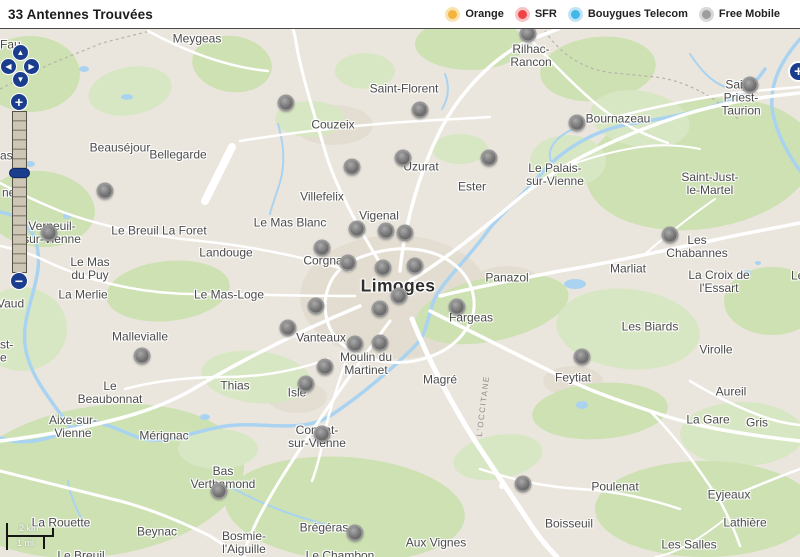 This screenshot has width=800, height=557. I want to click on legend: Orange SFR Bouygues Telecom Free Mobile, so click(612, 14).